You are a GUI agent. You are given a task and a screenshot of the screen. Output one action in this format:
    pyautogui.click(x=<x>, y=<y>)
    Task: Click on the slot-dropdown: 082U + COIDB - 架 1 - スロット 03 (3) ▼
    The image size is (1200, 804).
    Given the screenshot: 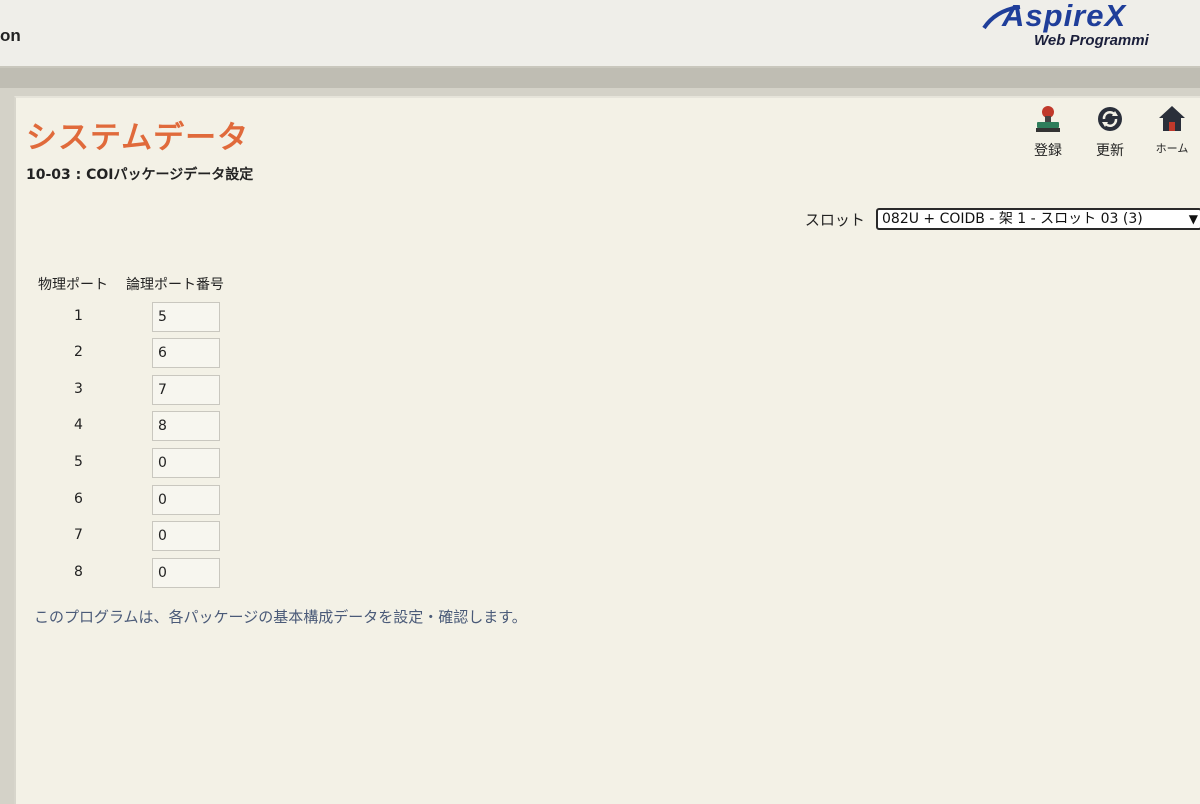 What is the action you would take?
    pyautogui.click(x=1038, y=219)
    